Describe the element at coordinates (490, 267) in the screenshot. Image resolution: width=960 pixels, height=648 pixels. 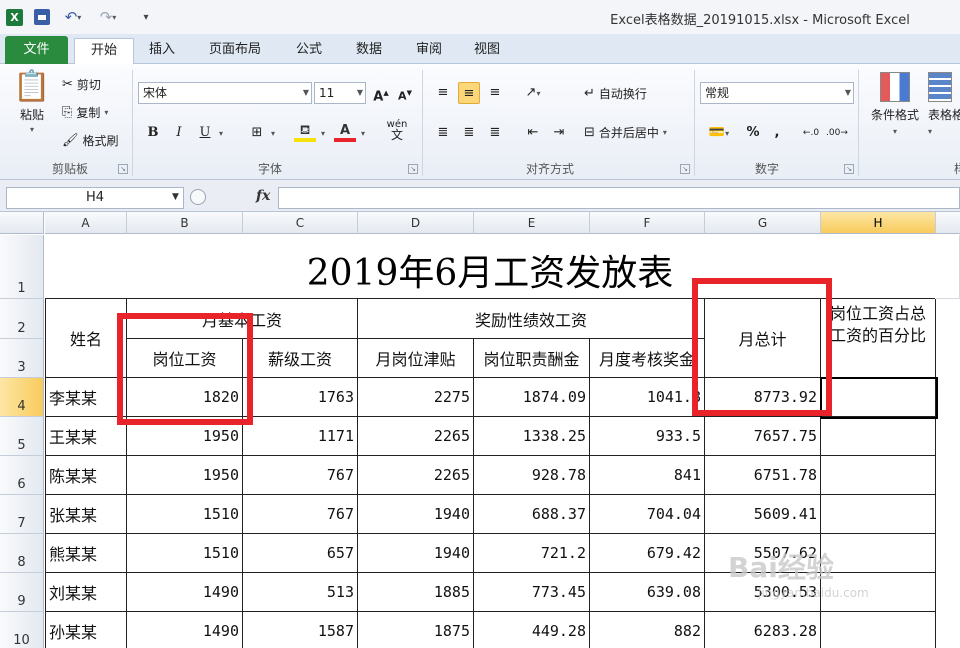
I see `sheet-title: 2019年6月工资发放表` at that location.